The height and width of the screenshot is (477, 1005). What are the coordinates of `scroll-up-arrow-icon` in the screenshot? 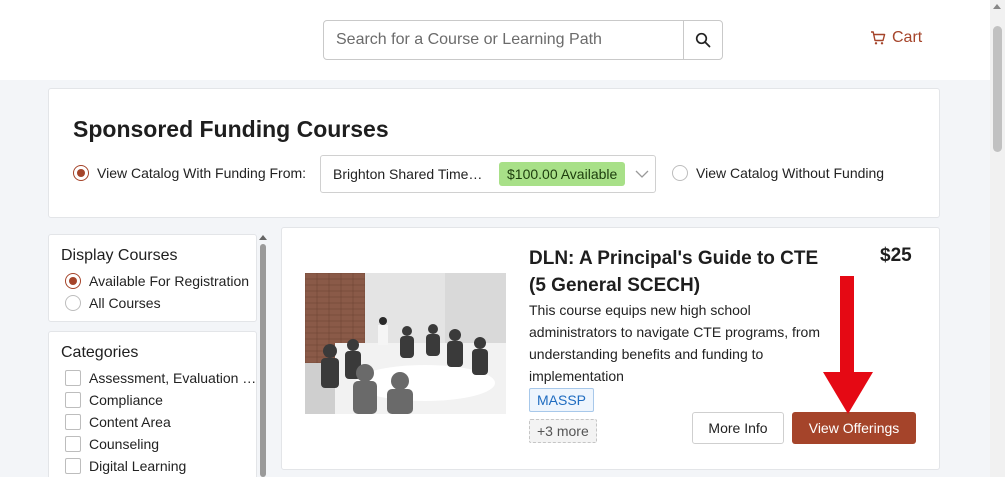 It's located at (997, 6).